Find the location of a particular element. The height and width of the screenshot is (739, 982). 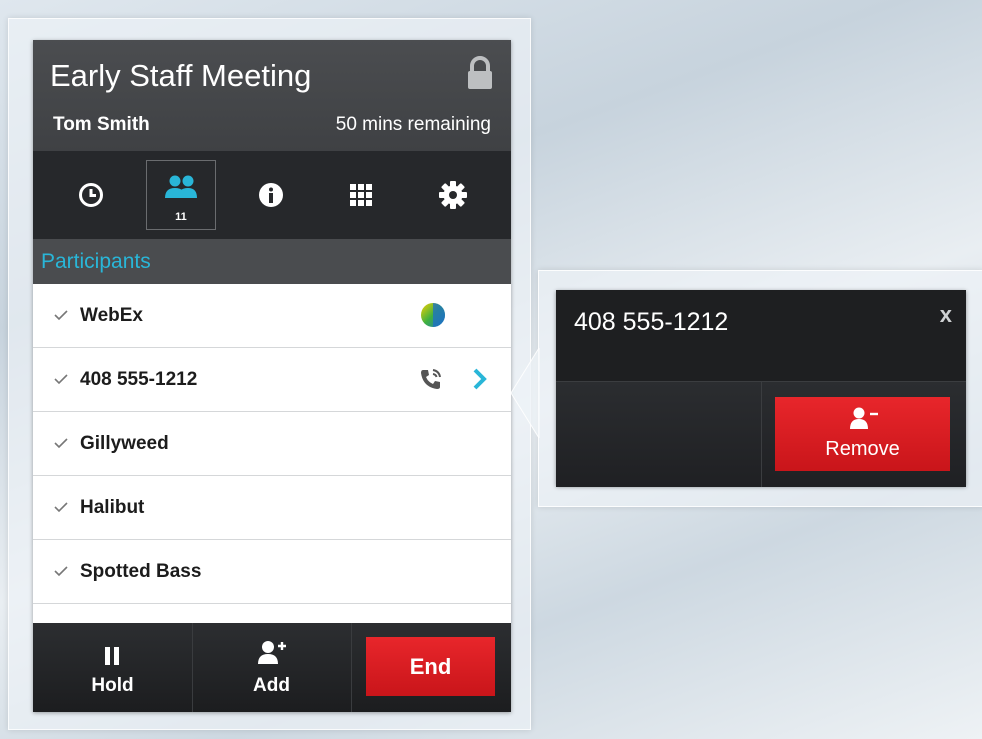

participant-name: Spotted Bass is located at coordinates (141, 571).